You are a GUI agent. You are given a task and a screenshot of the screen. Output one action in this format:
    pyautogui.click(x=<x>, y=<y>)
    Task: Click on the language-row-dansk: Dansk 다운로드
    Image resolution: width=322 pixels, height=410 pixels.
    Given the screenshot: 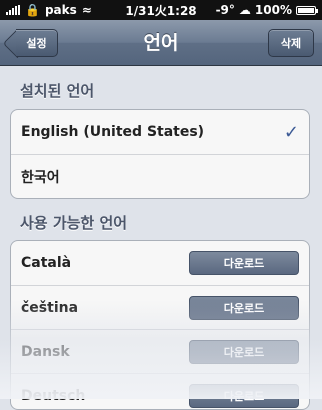 What is the action you would take?
    pyautogui.click(x=160, y=351)
    